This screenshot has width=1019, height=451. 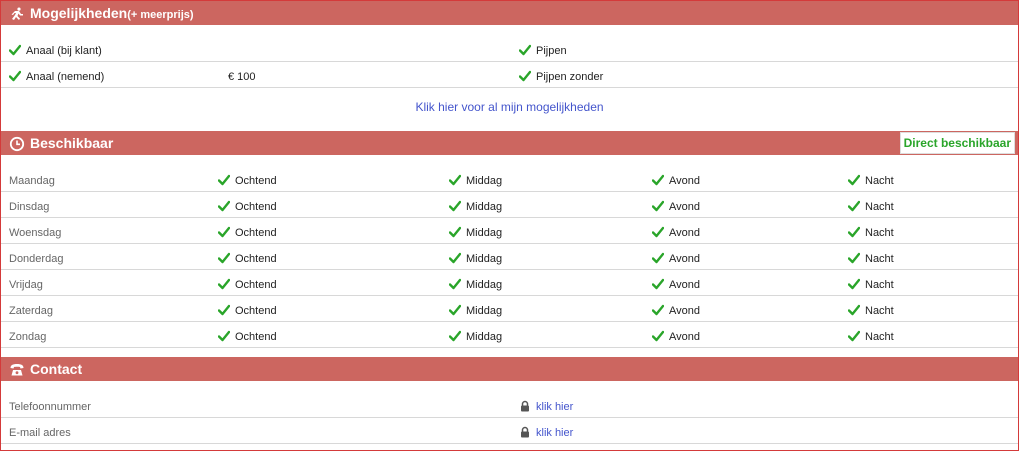 I want to click on more-options-link: Klik hier voor al mijn mogelijkheden, so click(x=509, y=107).